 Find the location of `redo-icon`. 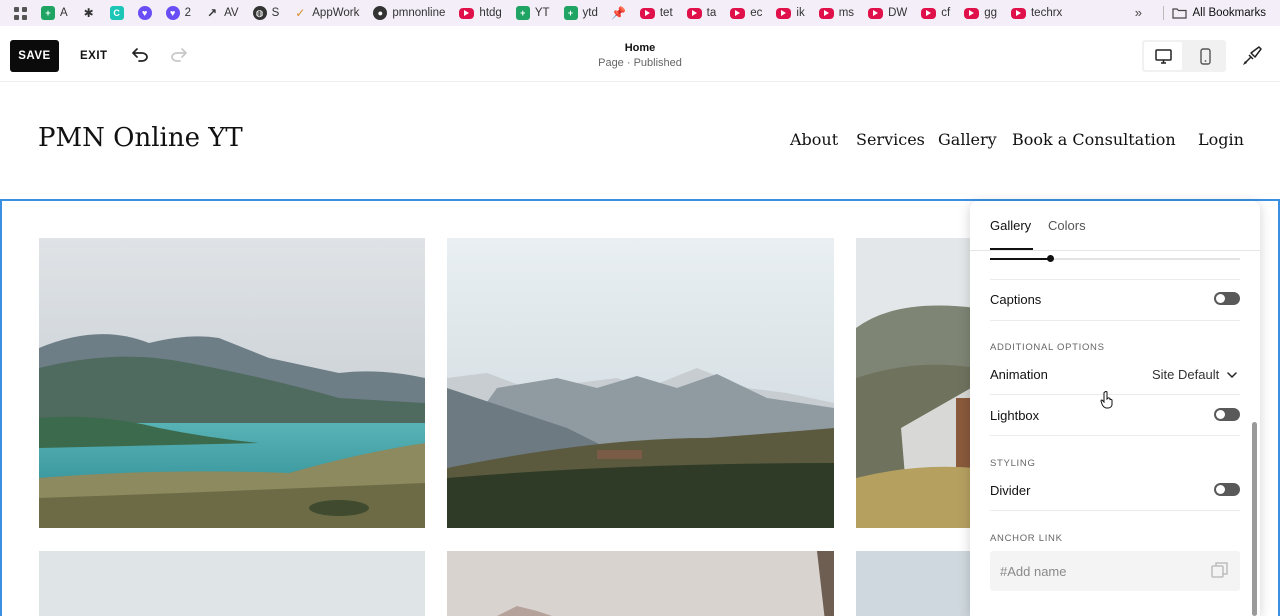

redo-icon is located at coordinates (179, 55).